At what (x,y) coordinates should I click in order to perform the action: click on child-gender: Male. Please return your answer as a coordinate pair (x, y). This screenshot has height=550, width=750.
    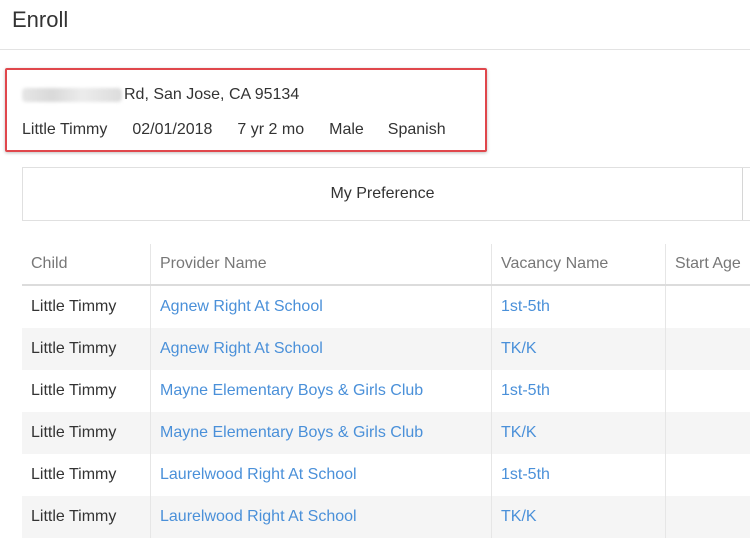
    Looking at the image, I should click on (346, 129).